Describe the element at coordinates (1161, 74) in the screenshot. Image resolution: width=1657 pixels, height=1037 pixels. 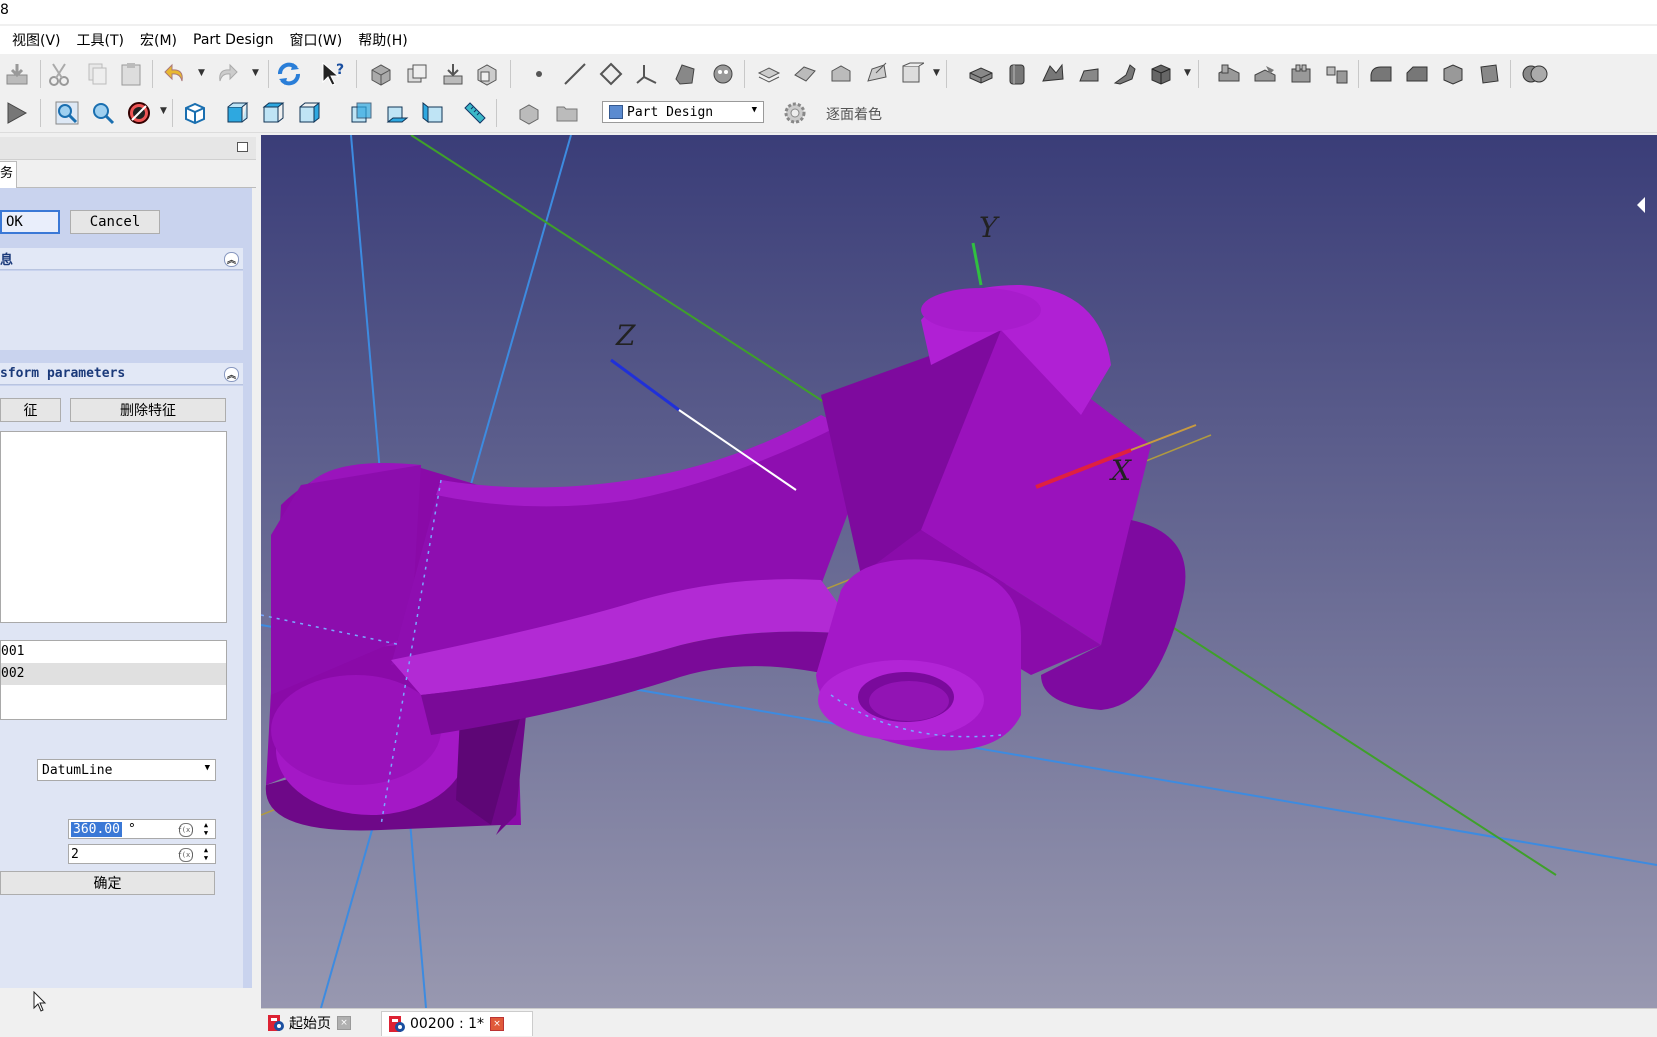
I see `additive-primitive-icon` at that location.